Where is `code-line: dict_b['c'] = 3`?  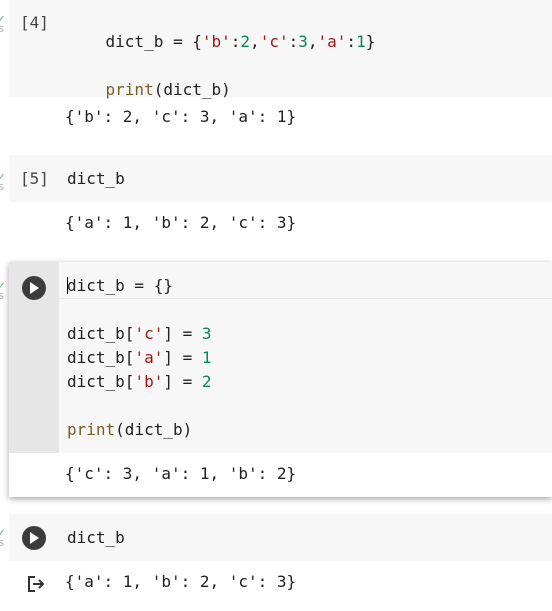
code-line: dict_b['c'] = 3 is located at coordinates (139, 333).